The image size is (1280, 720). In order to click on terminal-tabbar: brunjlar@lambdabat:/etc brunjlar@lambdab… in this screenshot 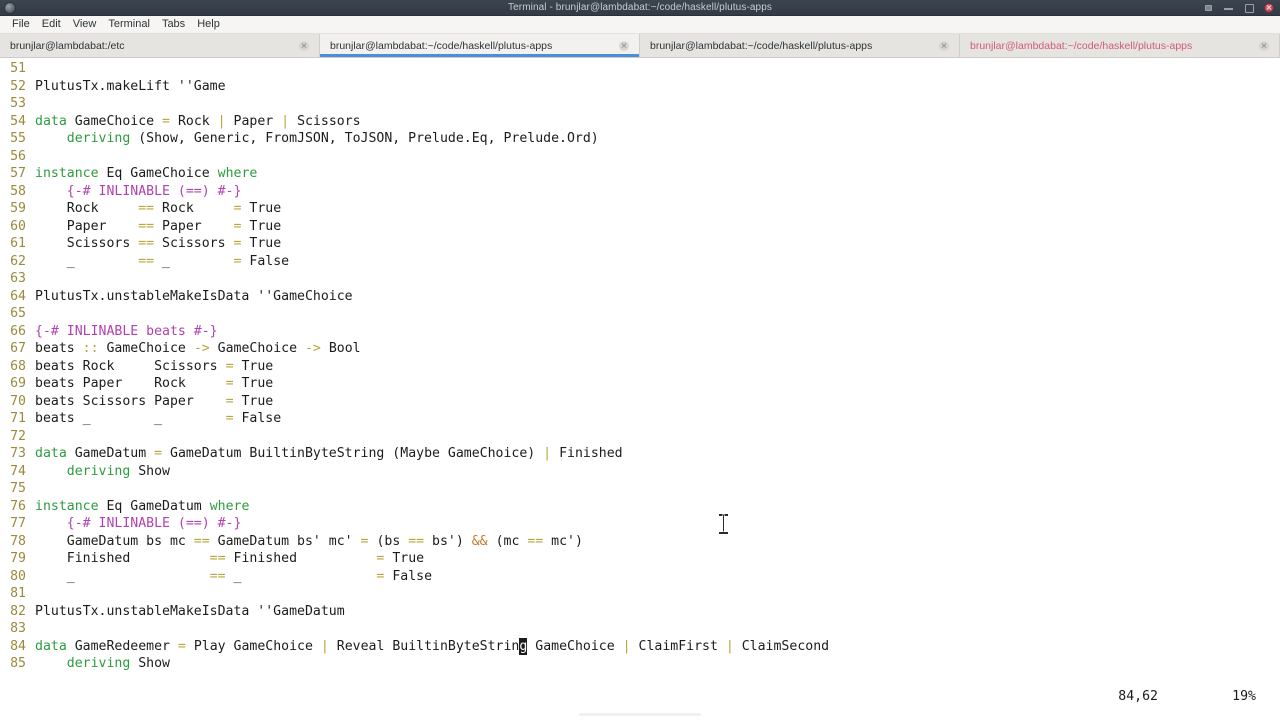, I will do `click(640, 46)`.